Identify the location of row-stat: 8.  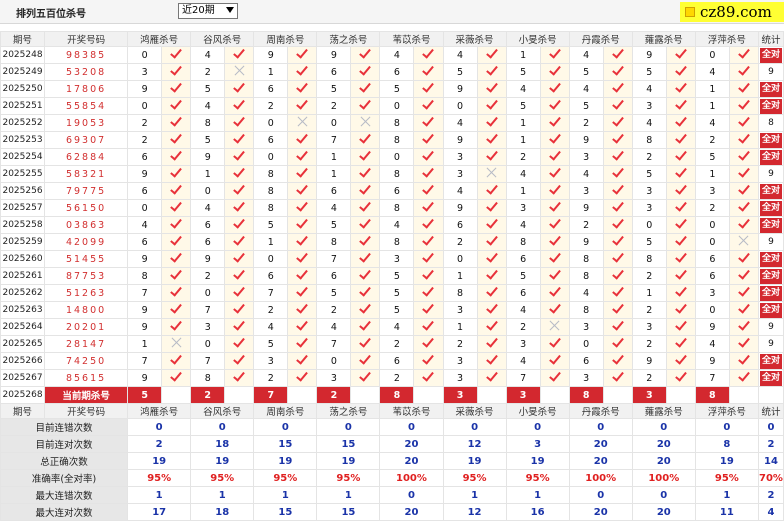
(770, 123).